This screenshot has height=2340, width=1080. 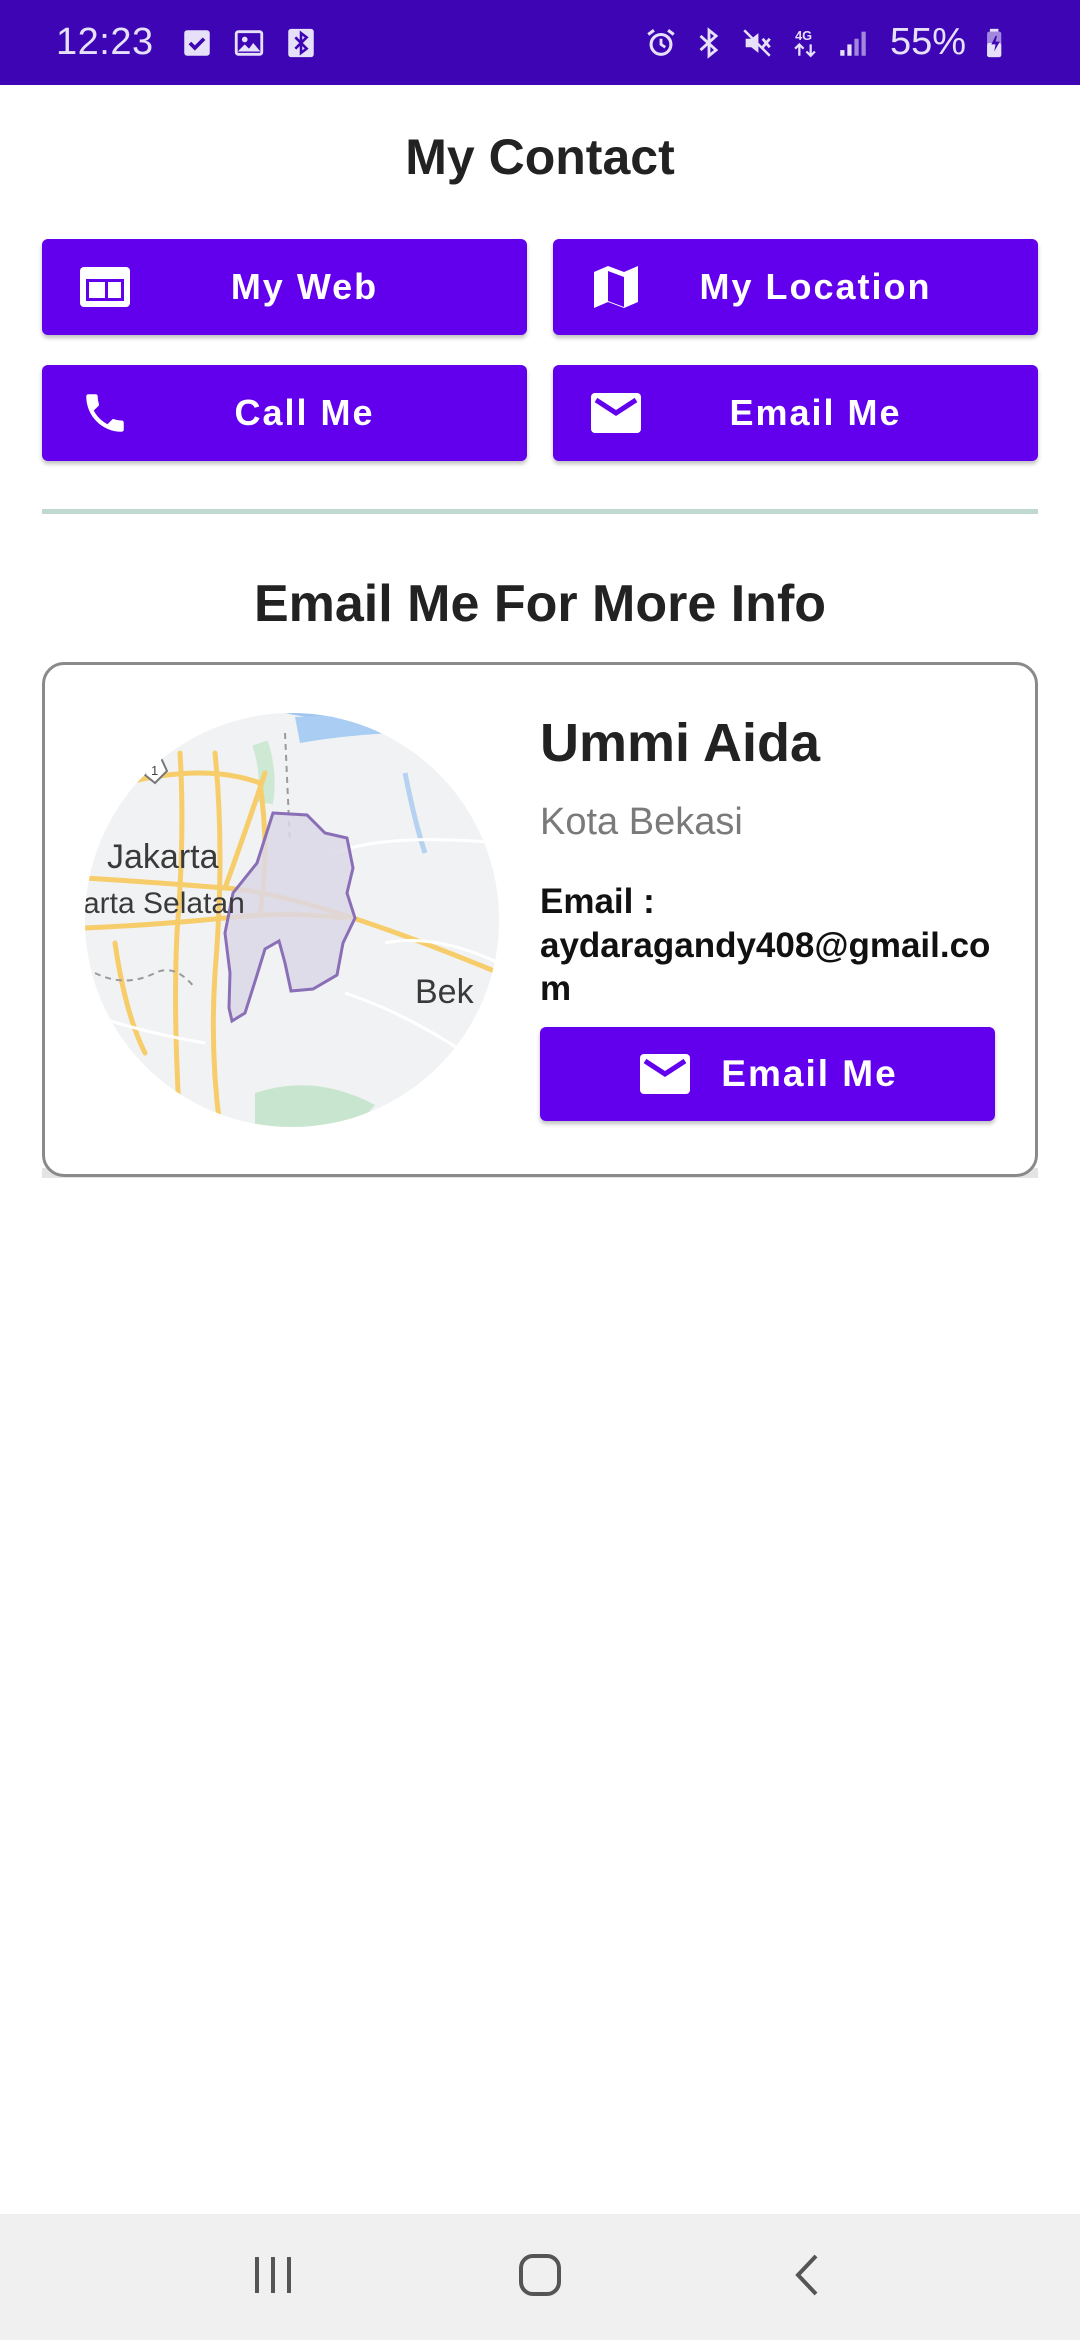 What do you see at coordinates (165, 903) in the screenshot?
I see `map-label-selatan: arta Selatan` at bounding box center [165, 903].